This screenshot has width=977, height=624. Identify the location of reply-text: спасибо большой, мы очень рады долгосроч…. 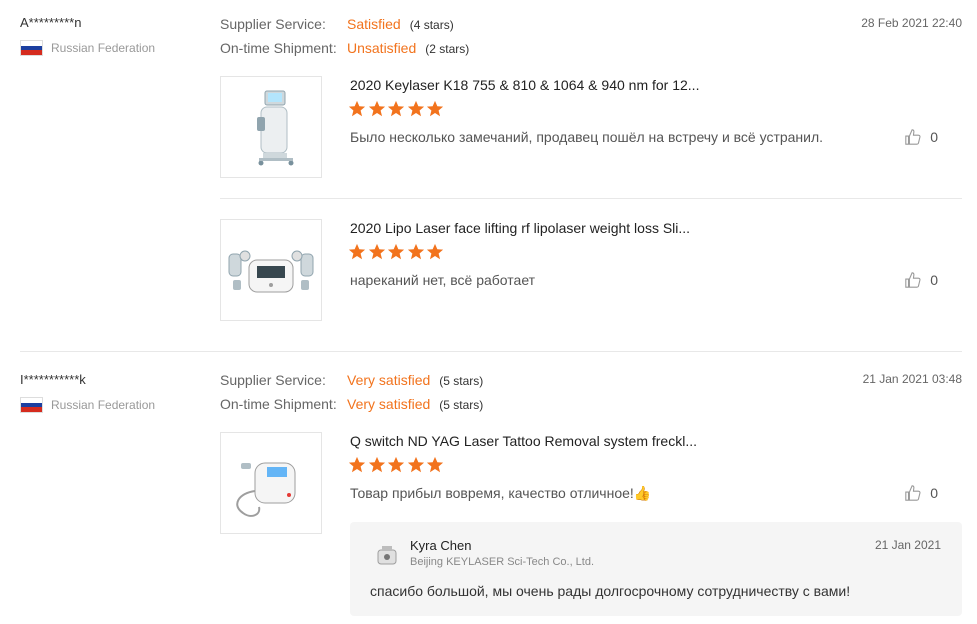
(610, 591).